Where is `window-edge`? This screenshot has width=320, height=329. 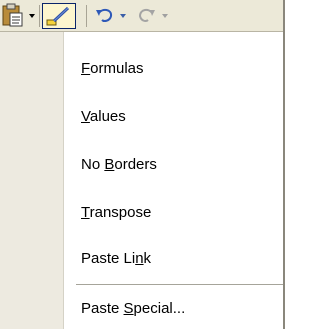 window-edge is located at coordinates (284, 164).